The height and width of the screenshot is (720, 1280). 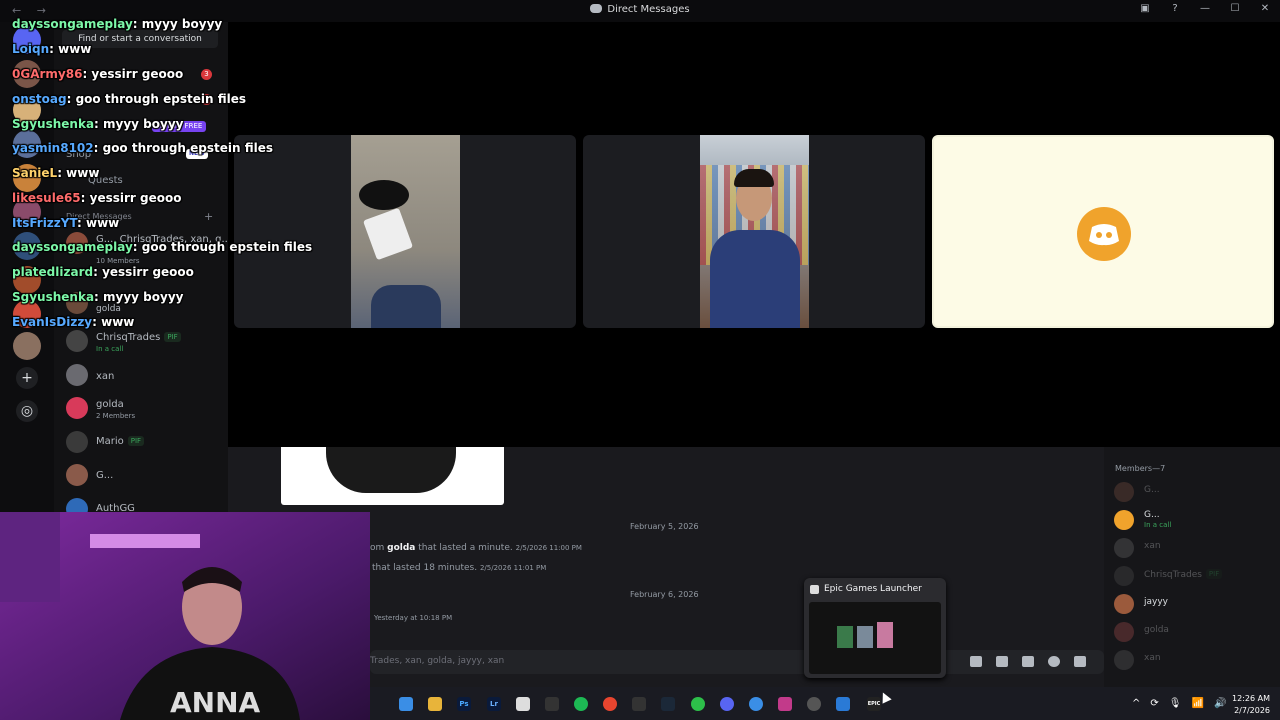 I want to click on webcam-overlay: ANNA, so click(x=185, y=616).